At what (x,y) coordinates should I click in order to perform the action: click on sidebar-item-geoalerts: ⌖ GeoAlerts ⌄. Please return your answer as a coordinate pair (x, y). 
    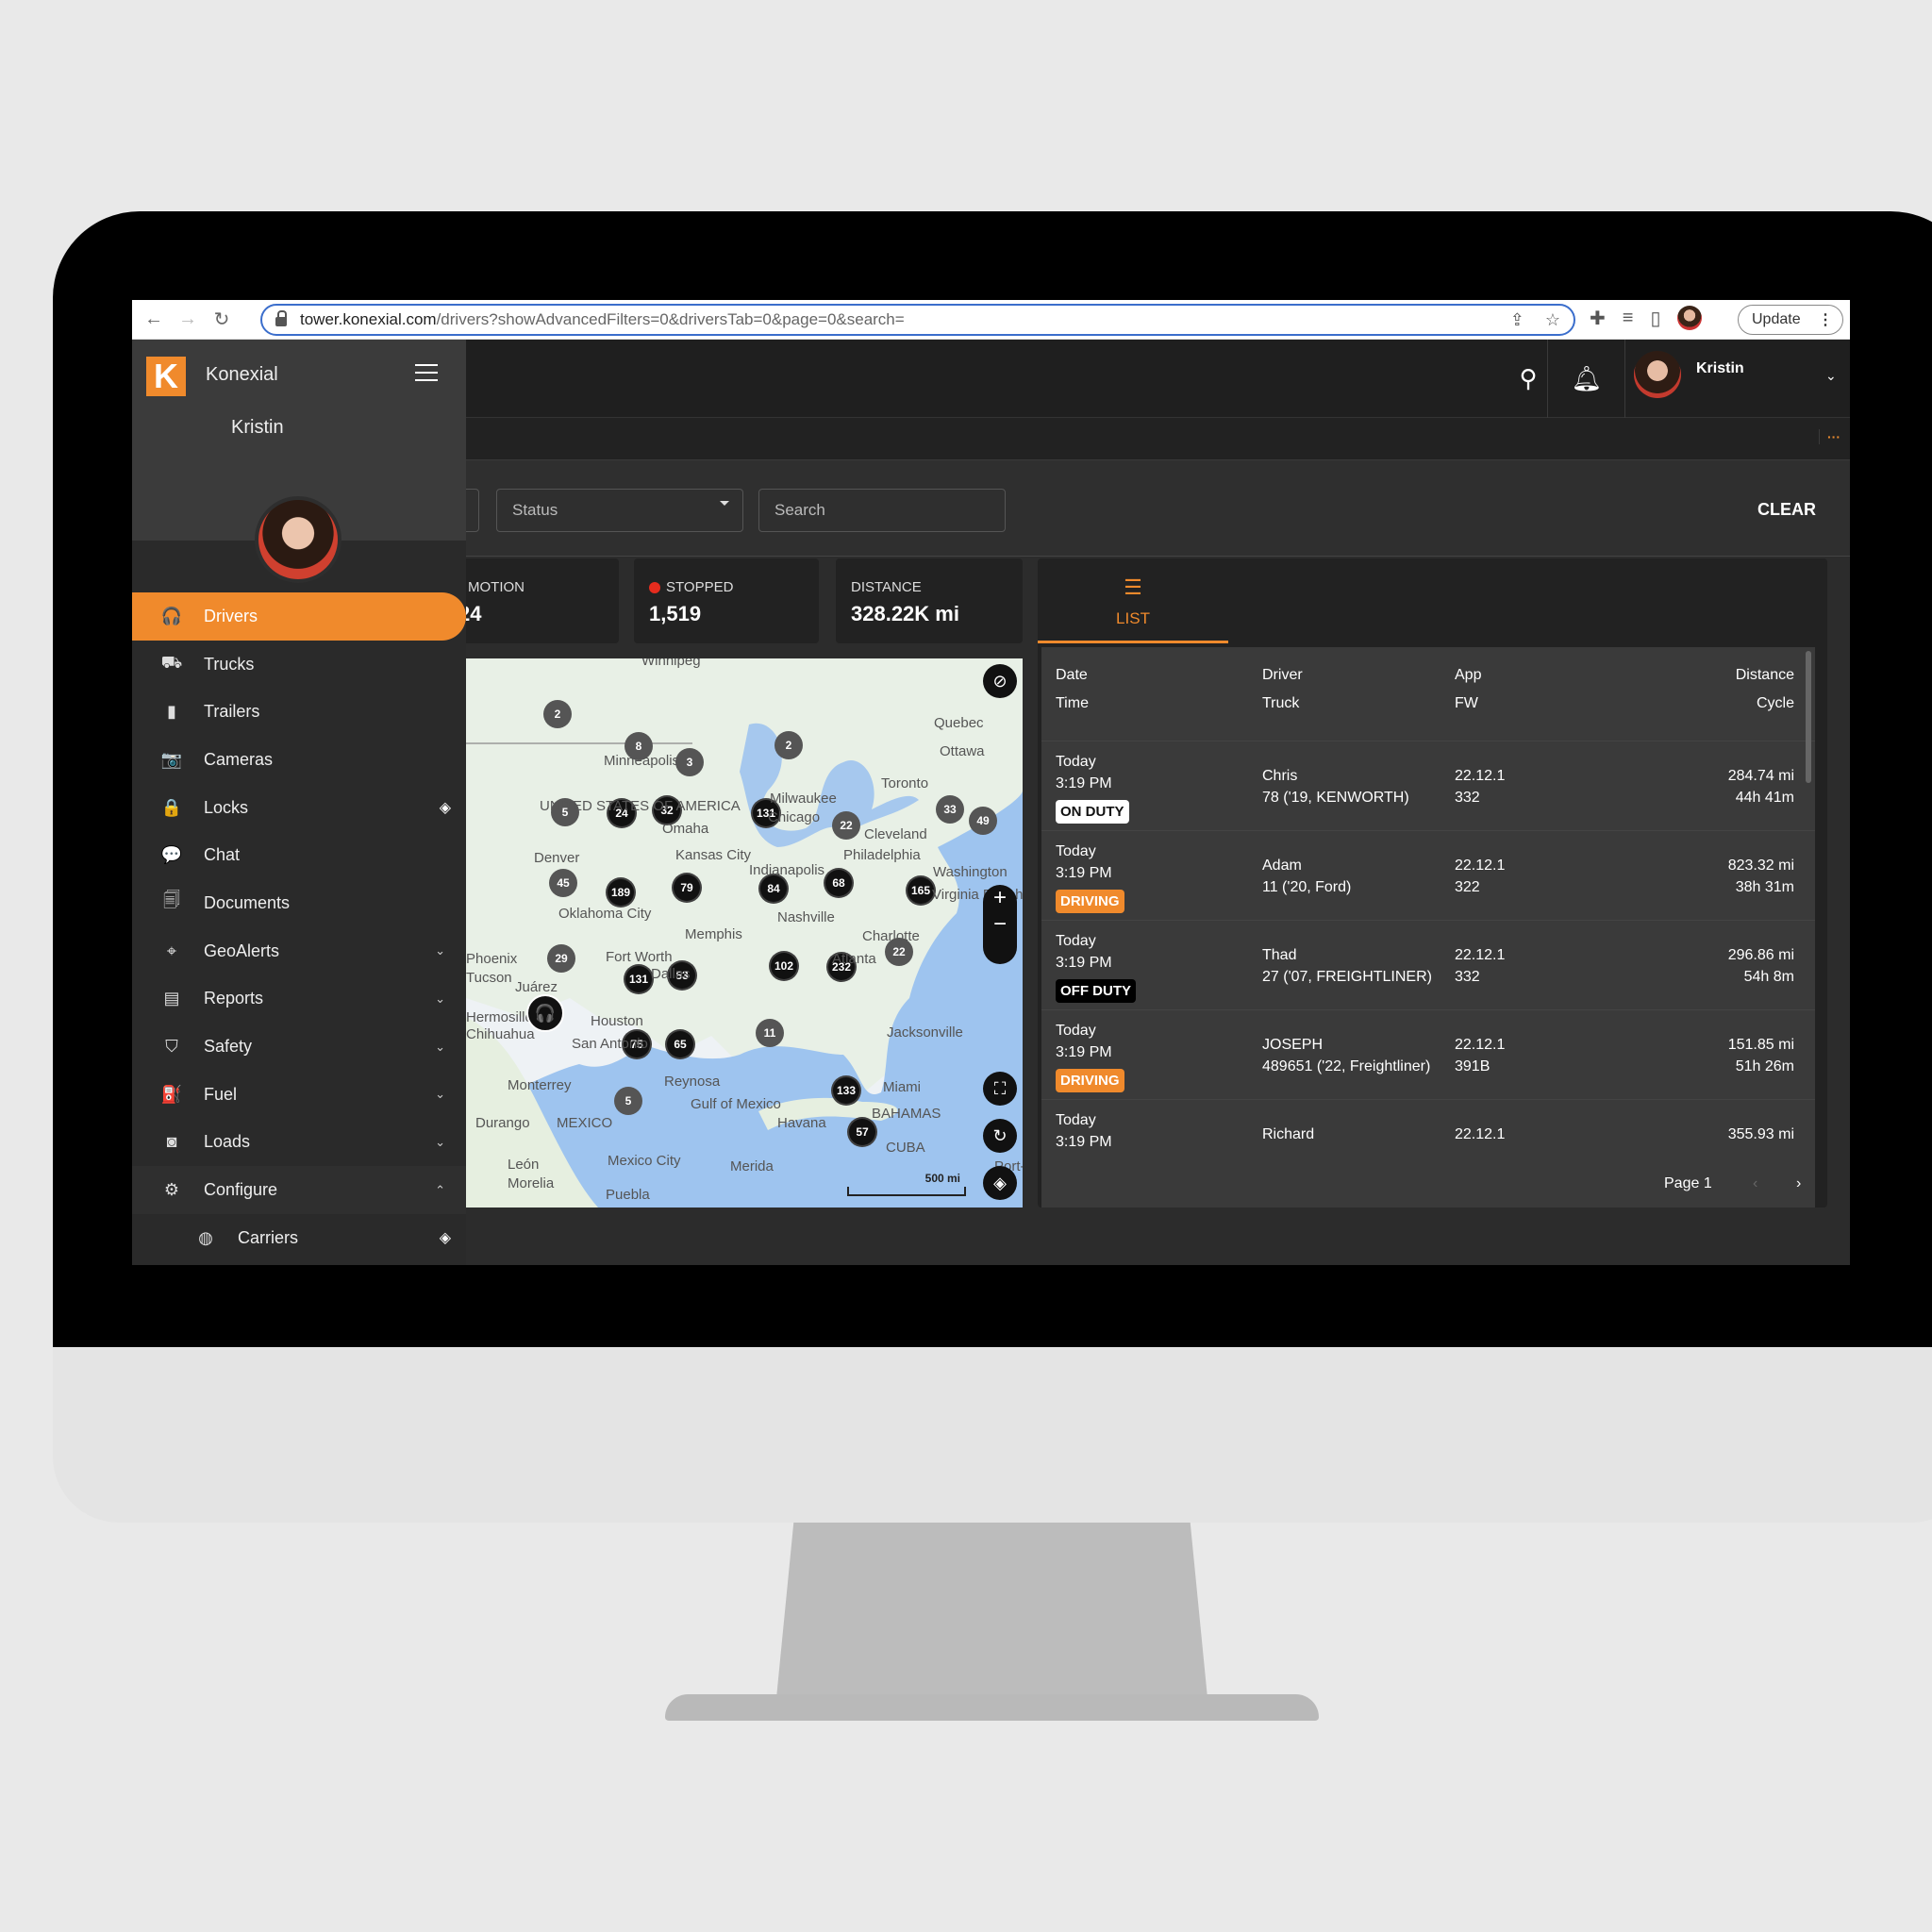
    Looking at the image, I should click on (299, 951).